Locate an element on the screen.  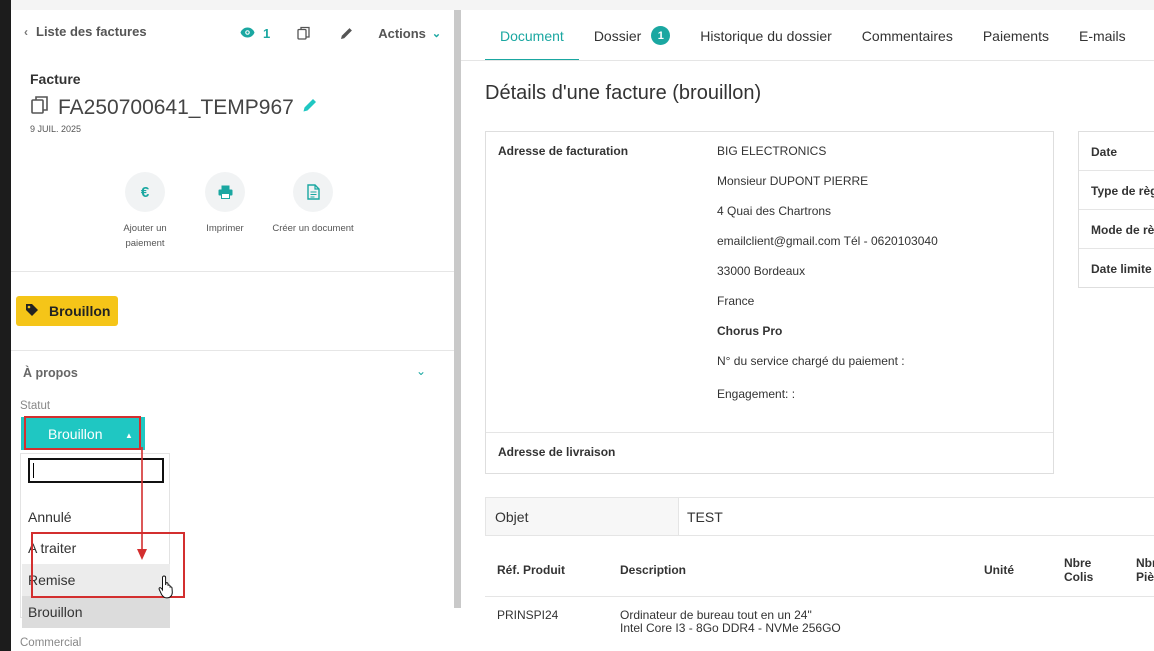
document-number-row: FA250700641_TEMP967 is located at coordinates (174, 107).